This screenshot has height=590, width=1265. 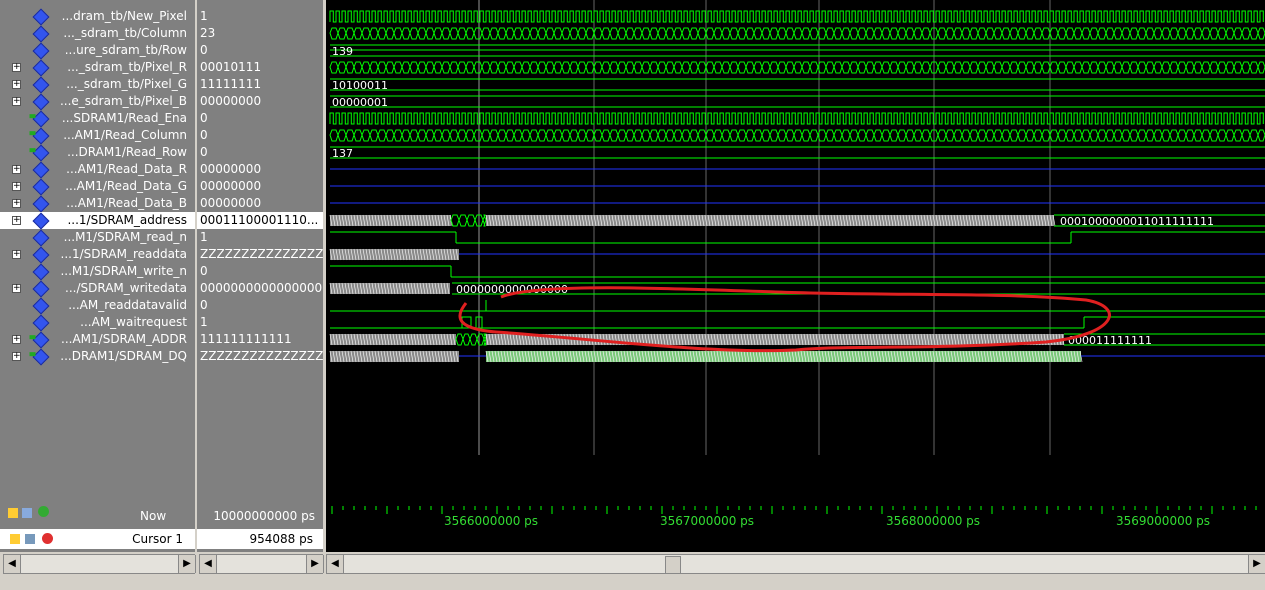 What do you see at coordinates (673, 565) in the screenshot?
I see `scroll-thumb` at bounding box center [673, 565].